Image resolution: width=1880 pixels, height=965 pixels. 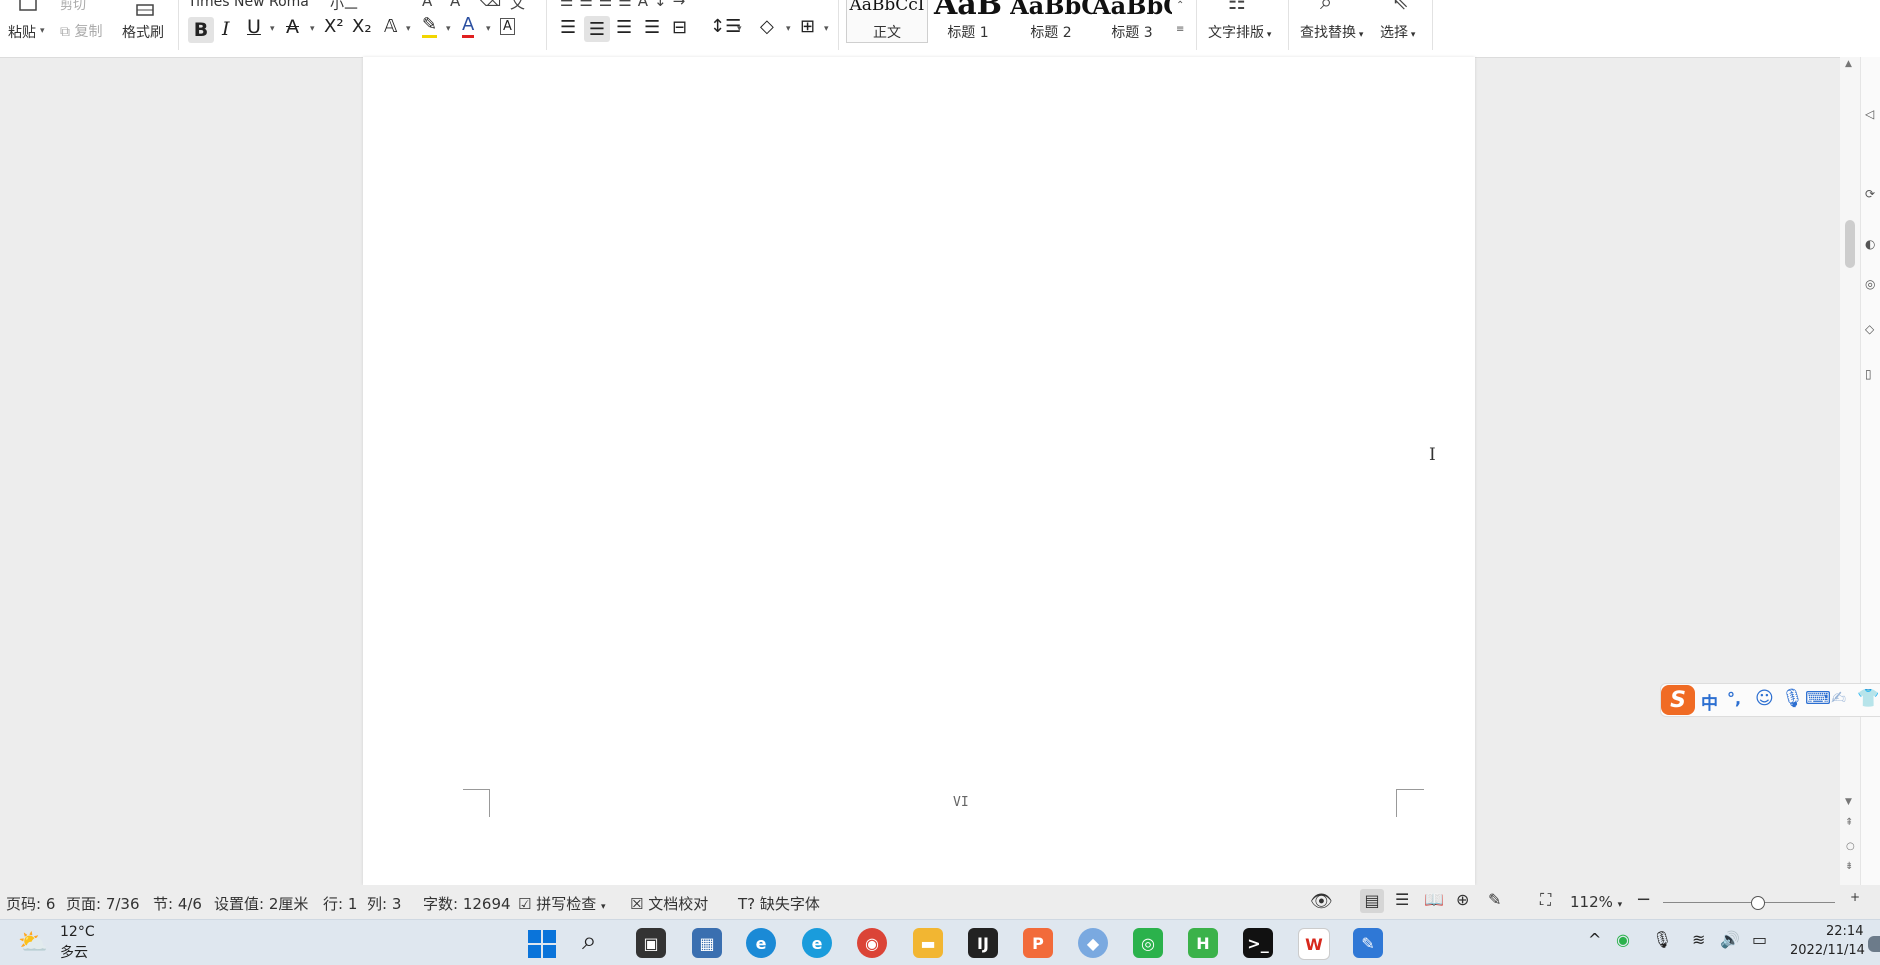 I want to click on clock-date: 2022/11/14, so click(x=1827, y=950).